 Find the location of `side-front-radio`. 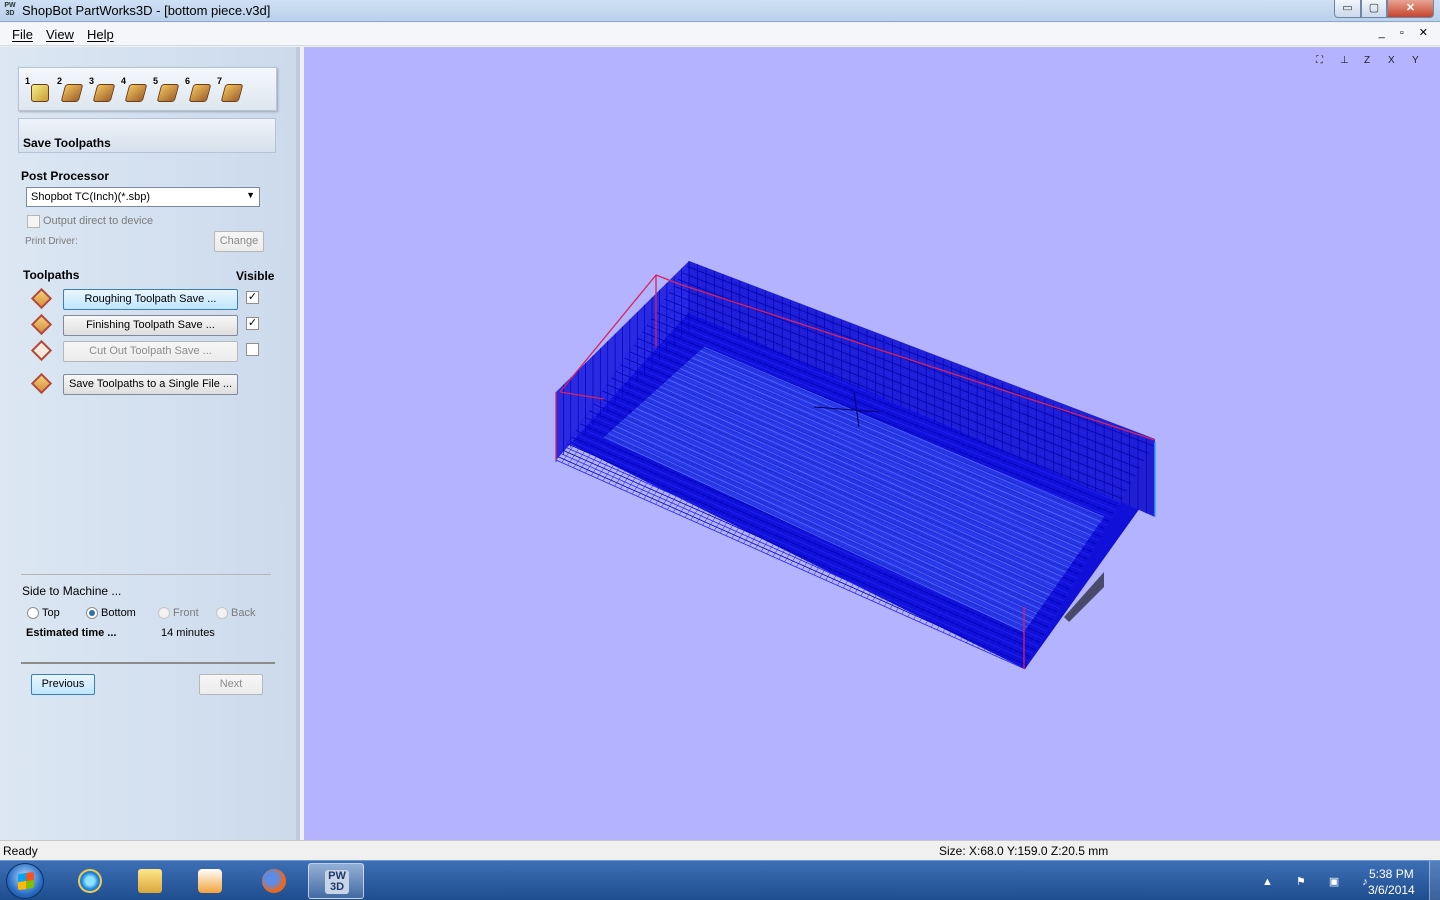

side-front-radio is located at coordinates (164, 613).